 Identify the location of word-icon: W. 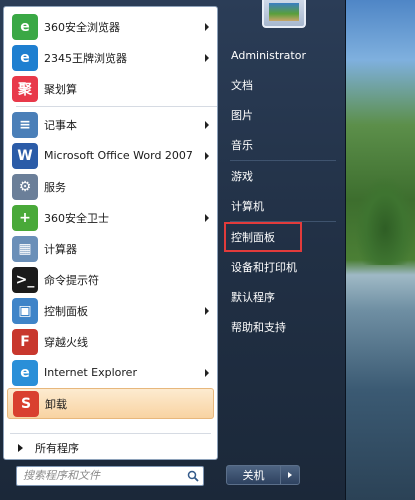
(25, 155).